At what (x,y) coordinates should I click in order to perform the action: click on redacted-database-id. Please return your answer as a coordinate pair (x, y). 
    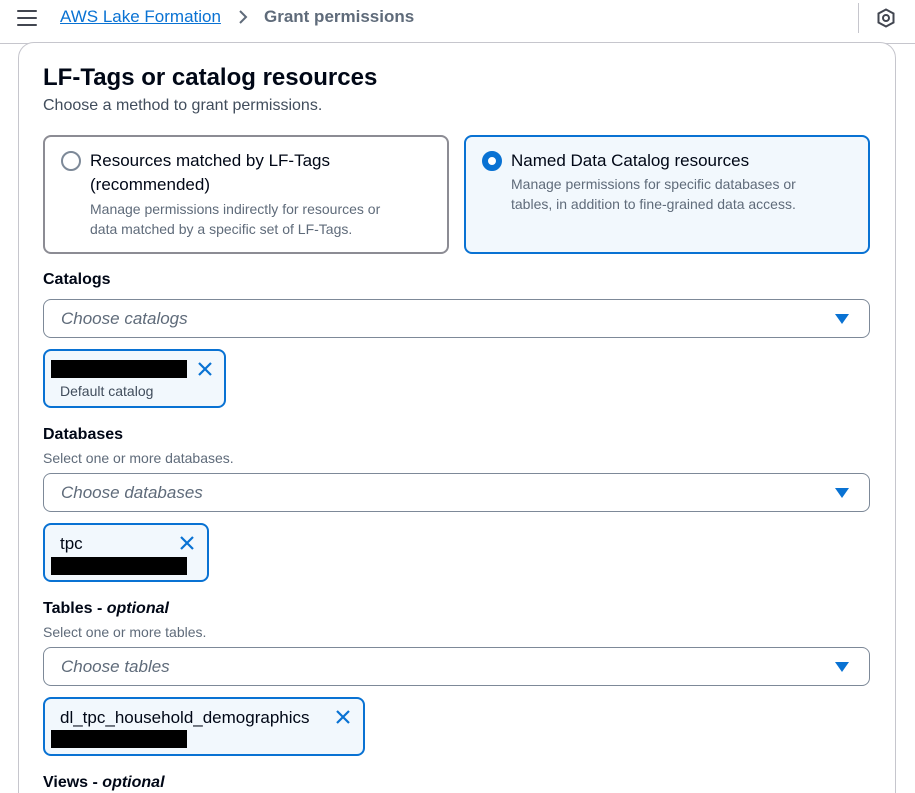
    Looking at the image, I should click on (119, 566).